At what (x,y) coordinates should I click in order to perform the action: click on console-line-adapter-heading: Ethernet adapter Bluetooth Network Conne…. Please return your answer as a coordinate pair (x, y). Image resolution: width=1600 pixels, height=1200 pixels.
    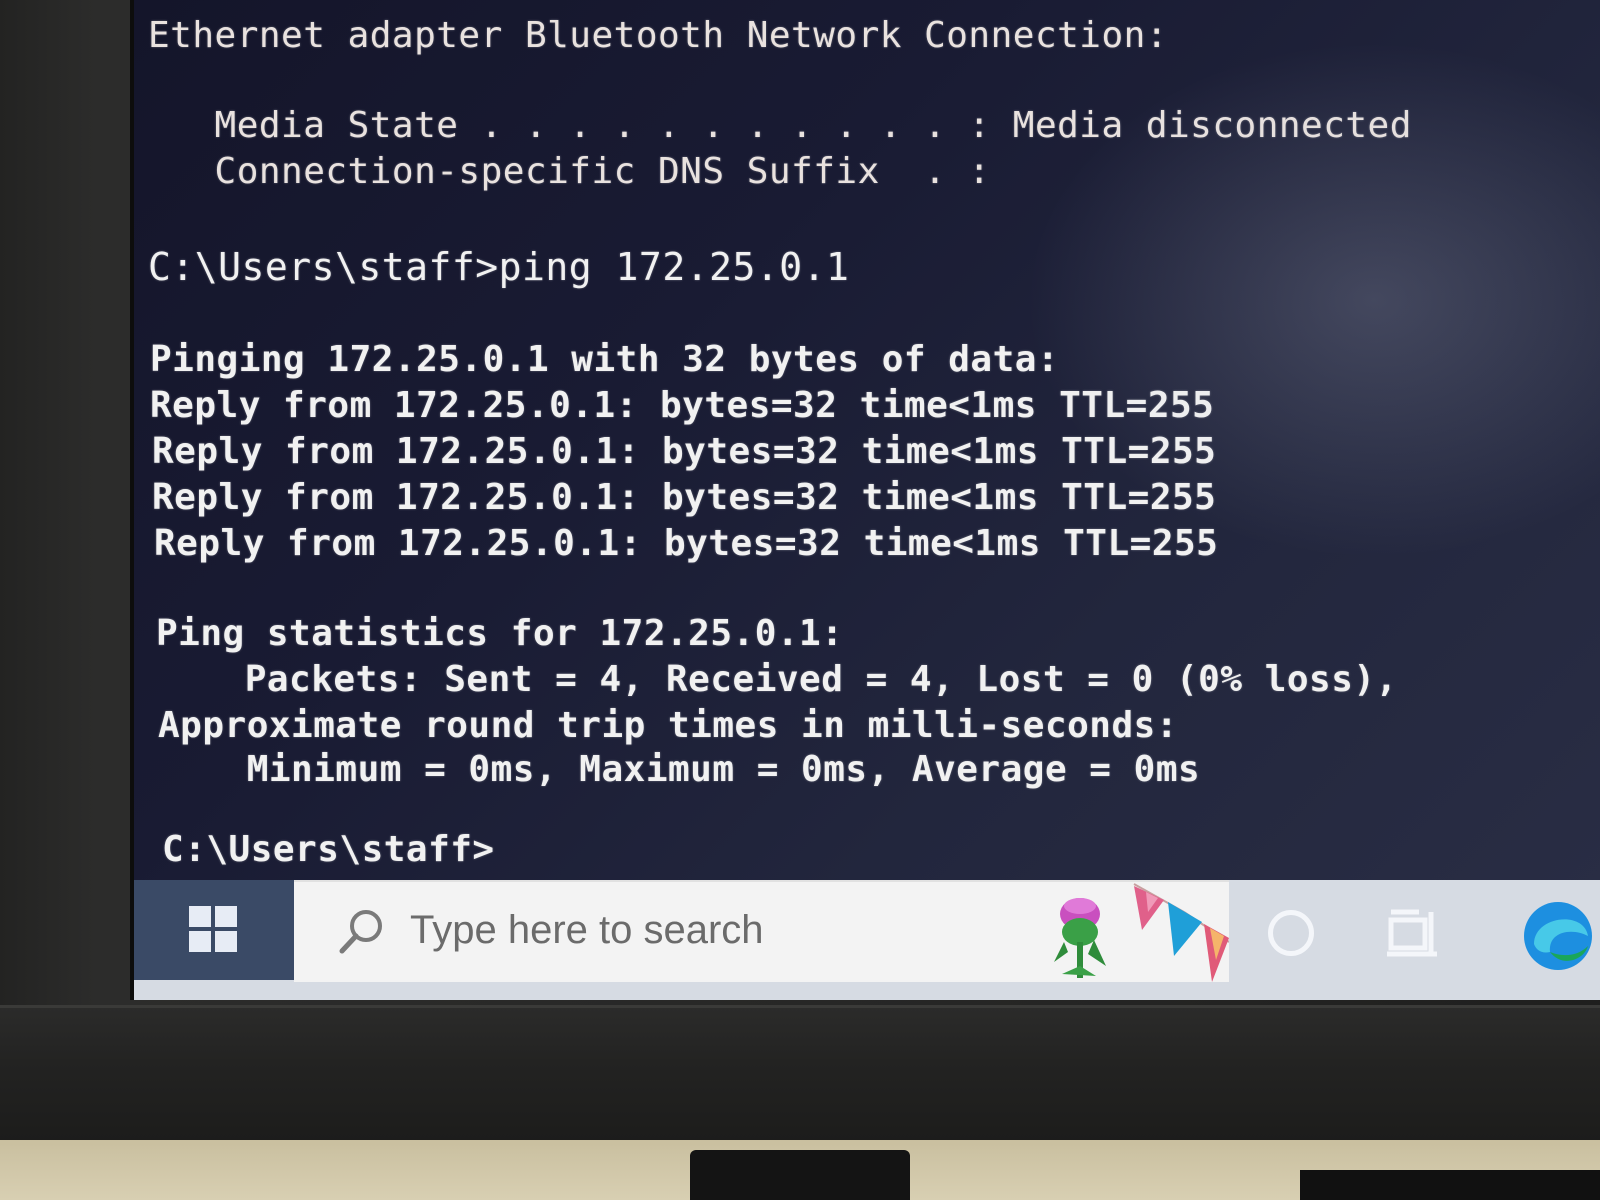
    Looking at the image, I should click on (658, 35).